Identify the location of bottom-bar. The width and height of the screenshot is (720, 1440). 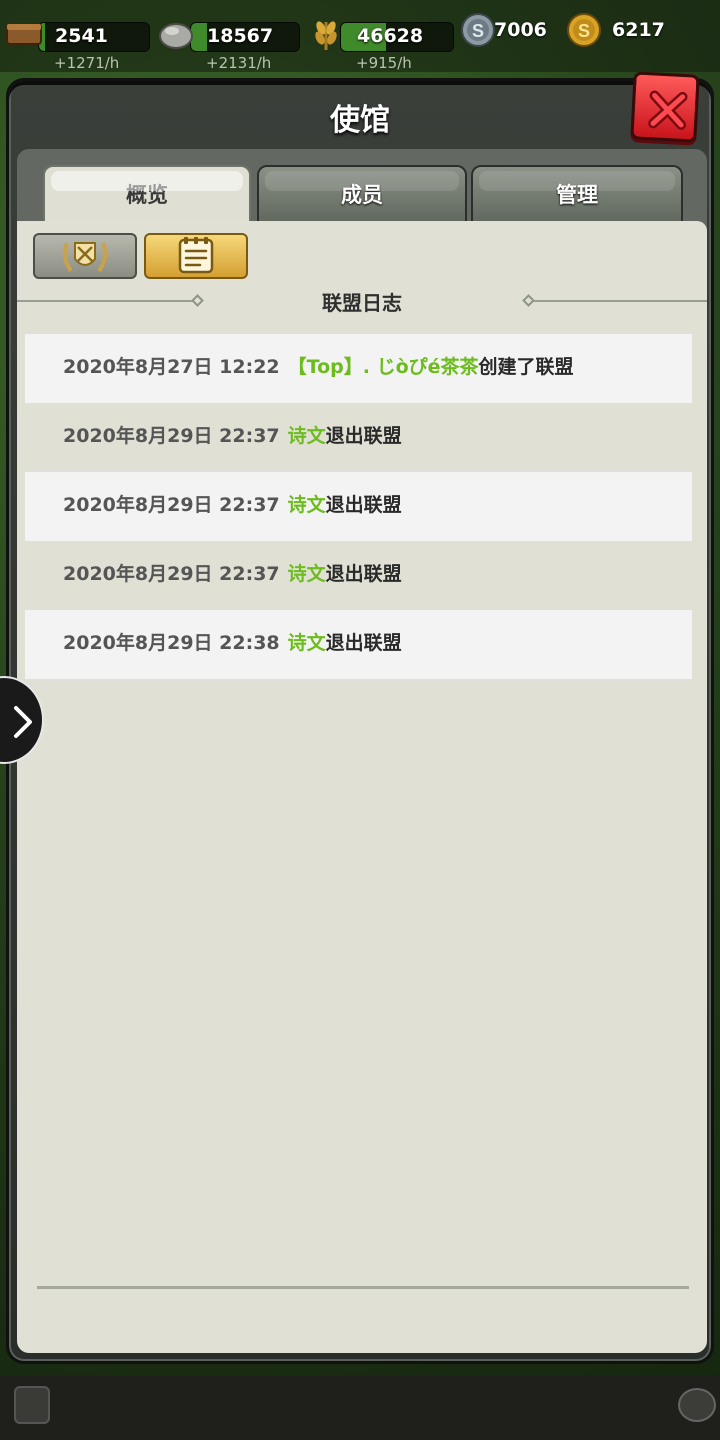
(360, 1408).